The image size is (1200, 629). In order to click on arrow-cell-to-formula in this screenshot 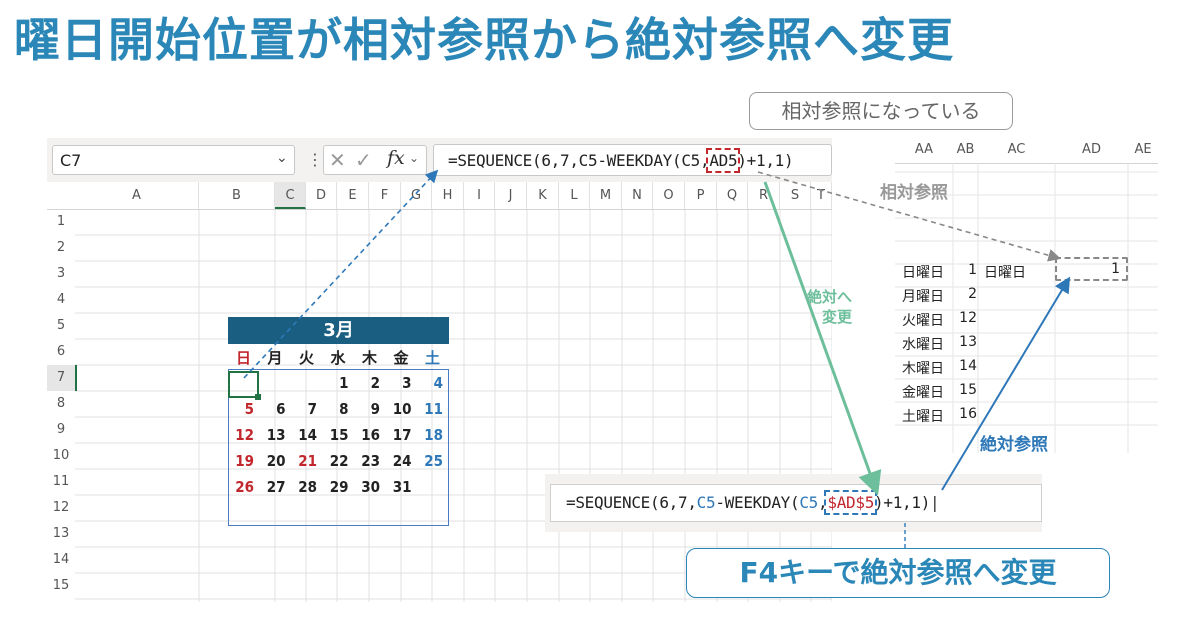, I will do `click(341, 274)`.